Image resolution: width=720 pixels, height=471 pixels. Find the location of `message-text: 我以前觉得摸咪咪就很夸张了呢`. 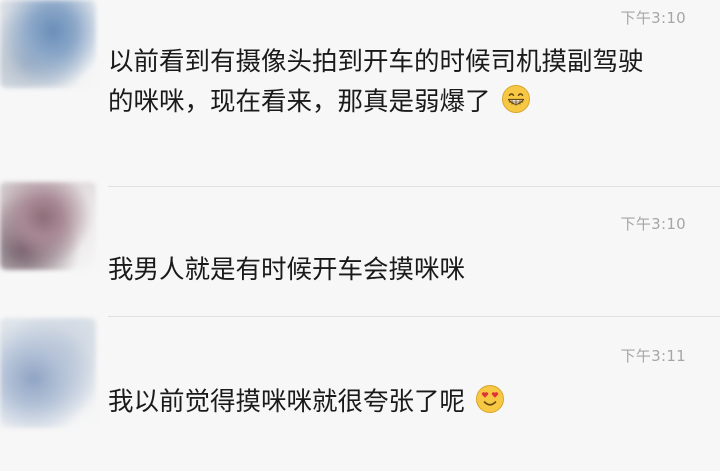

message-text: 我以前觉得摸咪咪就很夸张了呢 is located at coordinates (388, 402).